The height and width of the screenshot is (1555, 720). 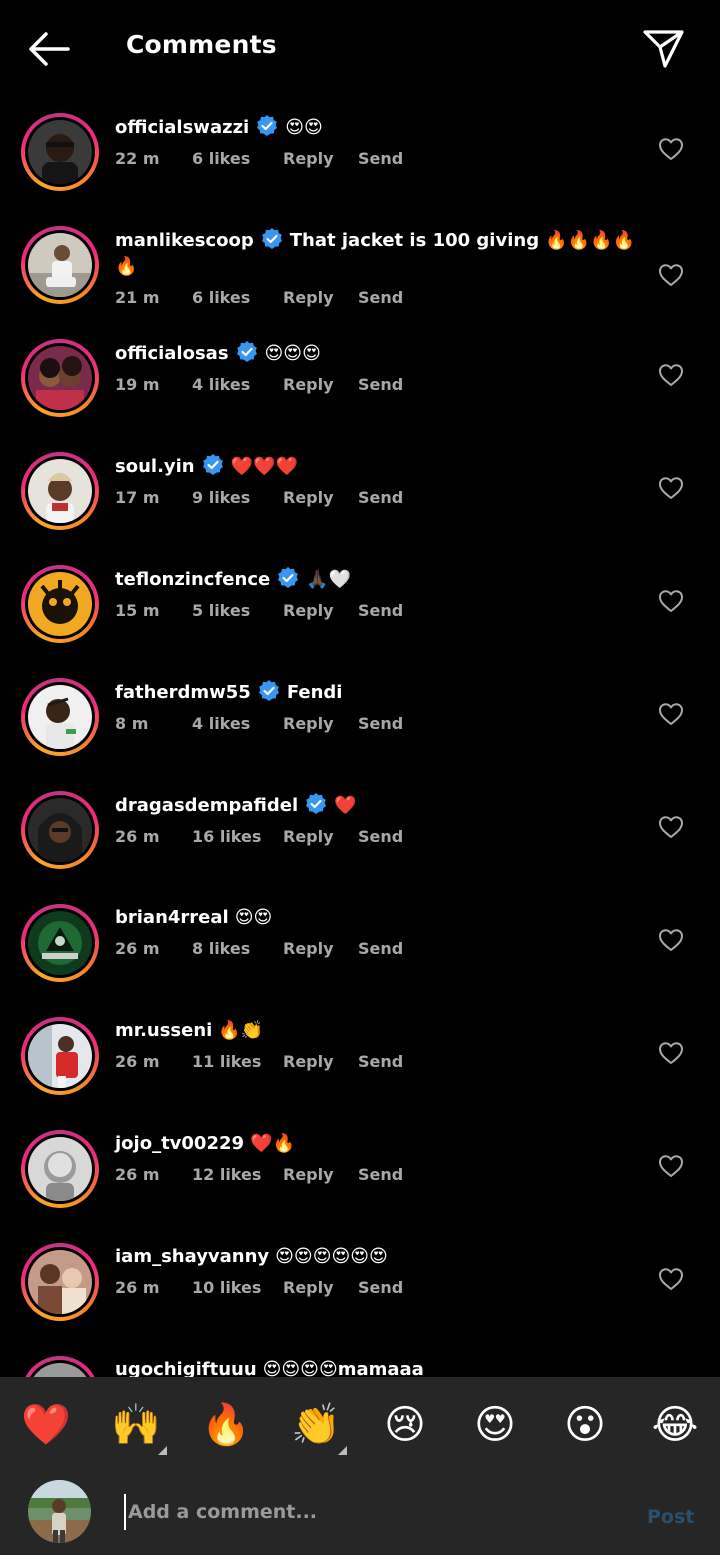 What do you see at coordinates (183, 692) in the screenshot?
I see `comment-username: fatherdmw55` at bounding box center [183, 692].